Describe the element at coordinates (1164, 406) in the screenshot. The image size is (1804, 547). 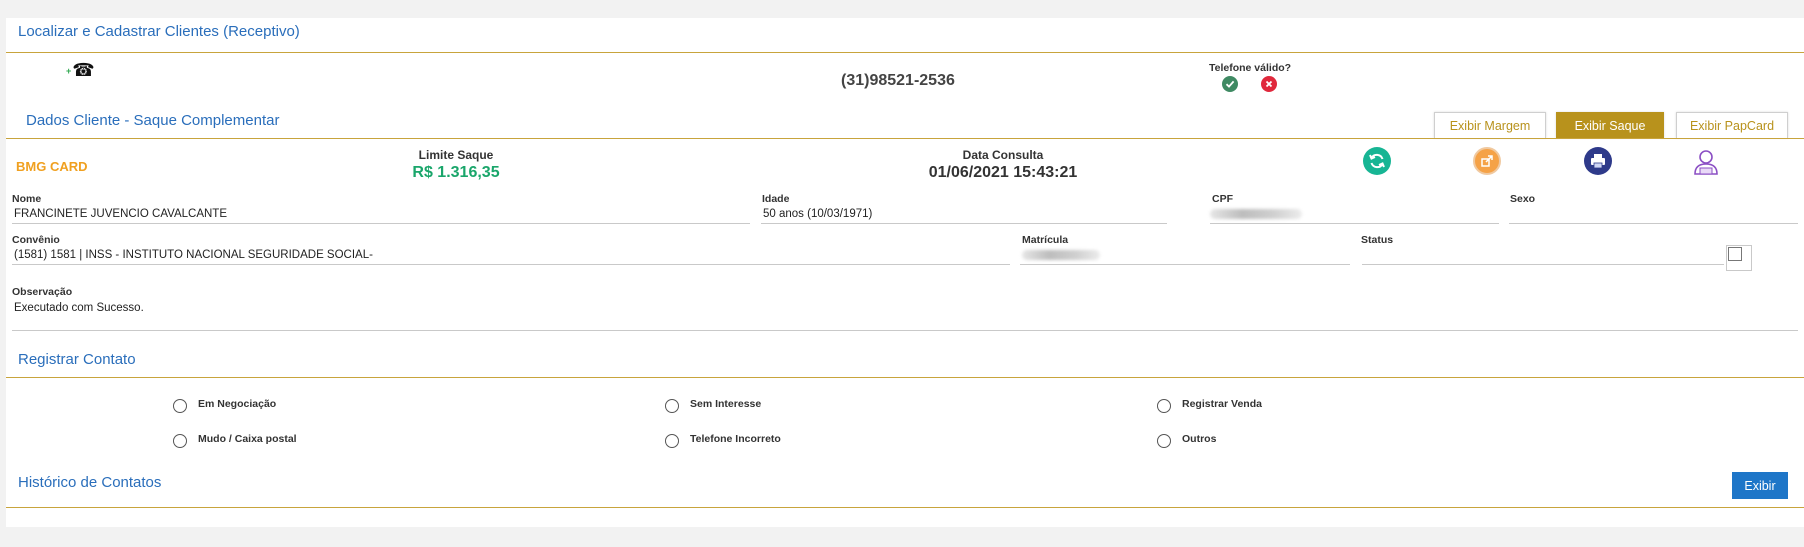
I see `radio-registrar-venda` at that location.